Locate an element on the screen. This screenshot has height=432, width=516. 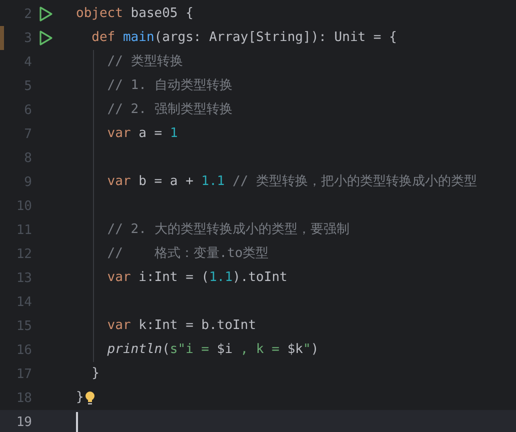
code-line: object base05 { is located at coordinates (135, 14).